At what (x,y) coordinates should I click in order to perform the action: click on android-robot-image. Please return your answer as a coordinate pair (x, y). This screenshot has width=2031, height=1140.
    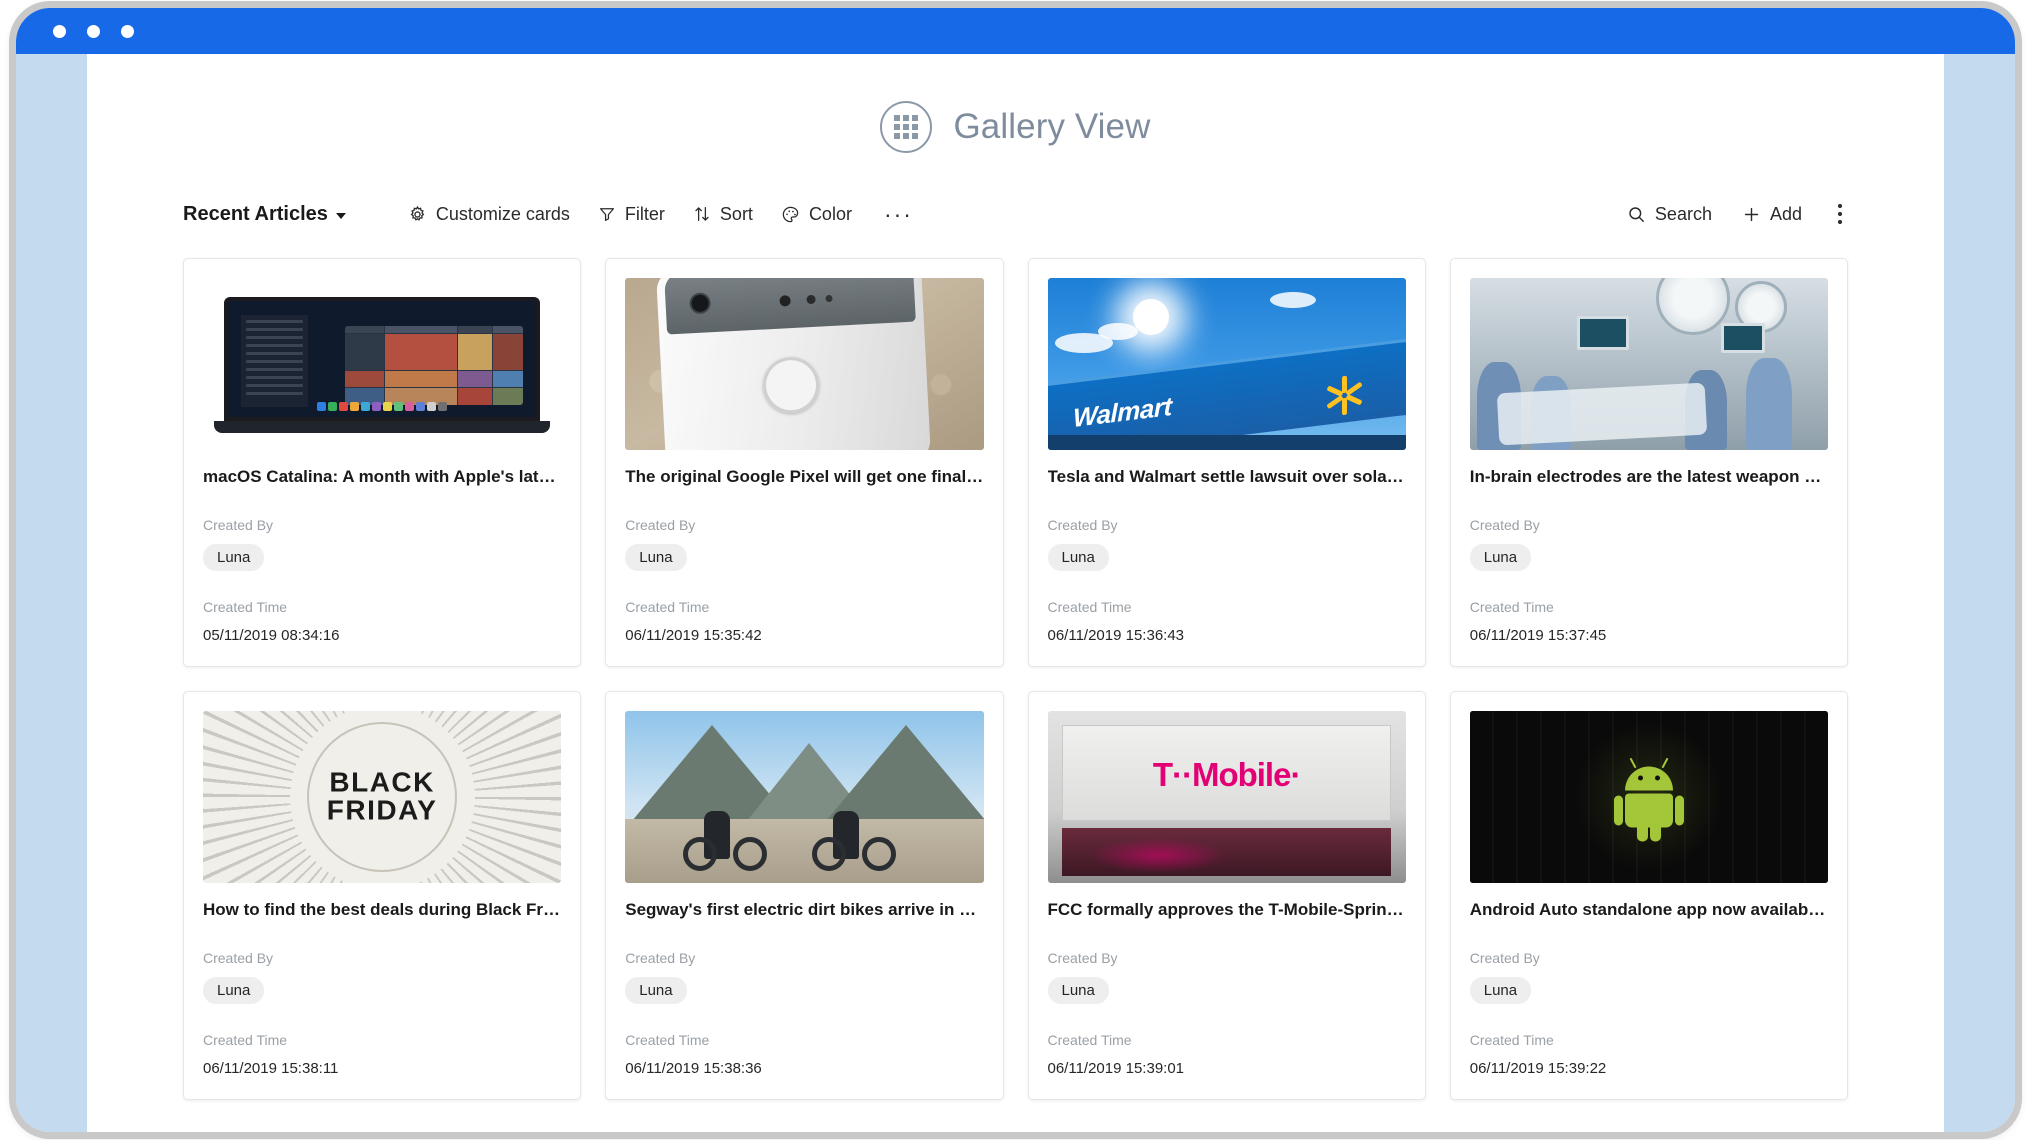
    Looking at the image, I should click on (1648, 796).